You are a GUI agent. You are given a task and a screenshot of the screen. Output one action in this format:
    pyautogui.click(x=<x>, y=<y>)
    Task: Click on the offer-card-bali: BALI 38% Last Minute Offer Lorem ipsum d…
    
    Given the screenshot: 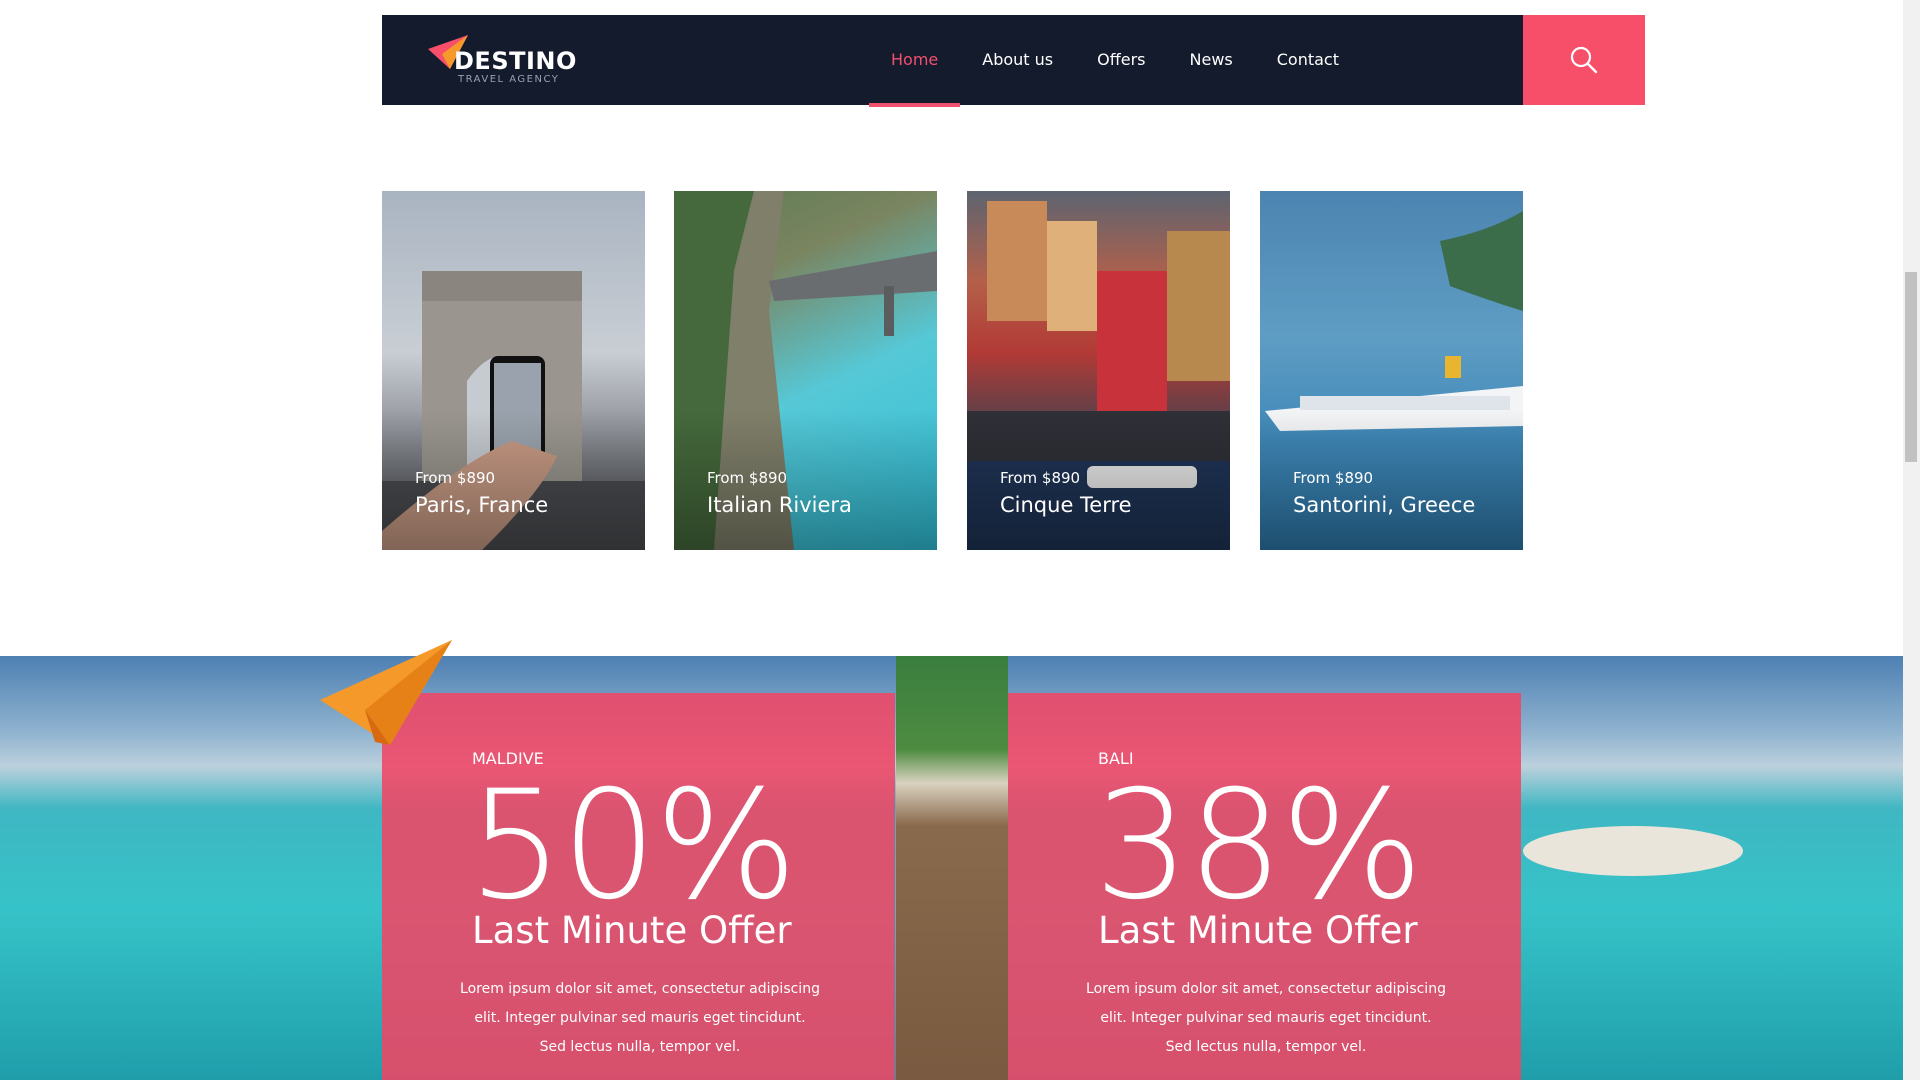 What is the action you would take?
    pyautogui.click(x=1264, y=886)
    